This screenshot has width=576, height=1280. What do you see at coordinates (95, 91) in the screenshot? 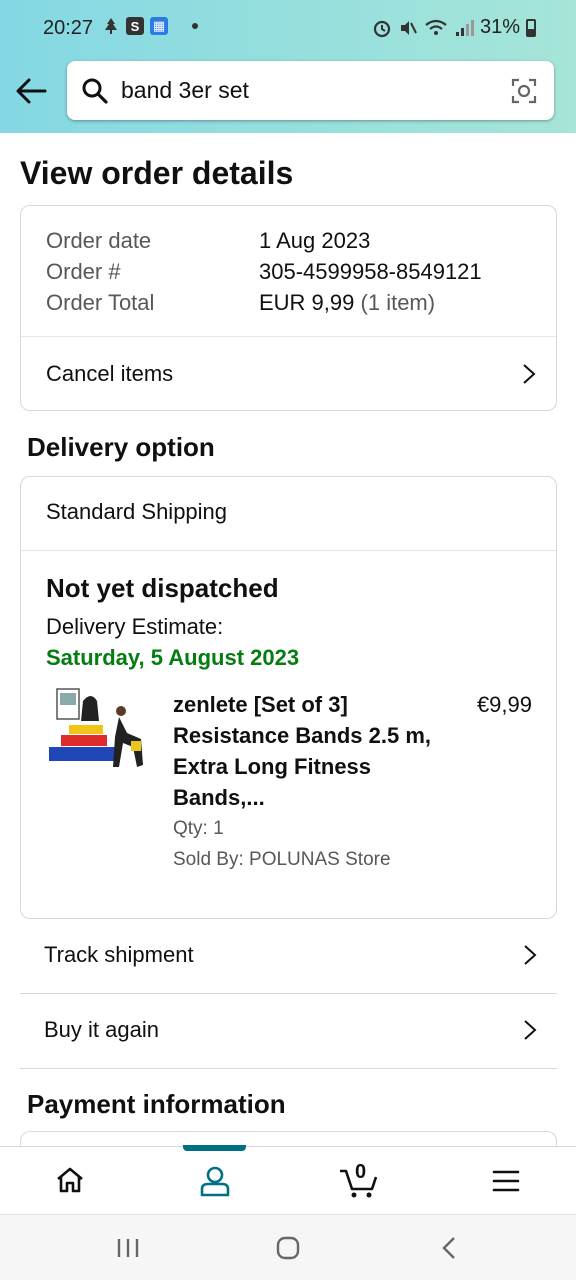
I see `search-icon` at bounding box center [95, 91].